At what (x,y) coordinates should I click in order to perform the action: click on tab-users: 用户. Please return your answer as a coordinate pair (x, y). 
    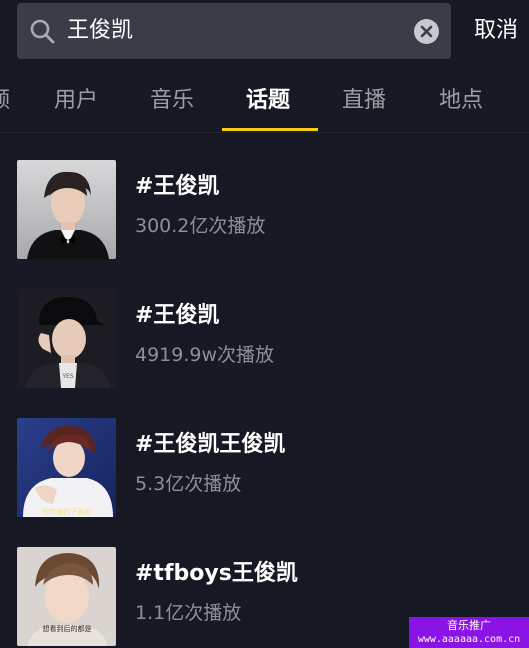
    Looking at the image, I should click on (76, 101).